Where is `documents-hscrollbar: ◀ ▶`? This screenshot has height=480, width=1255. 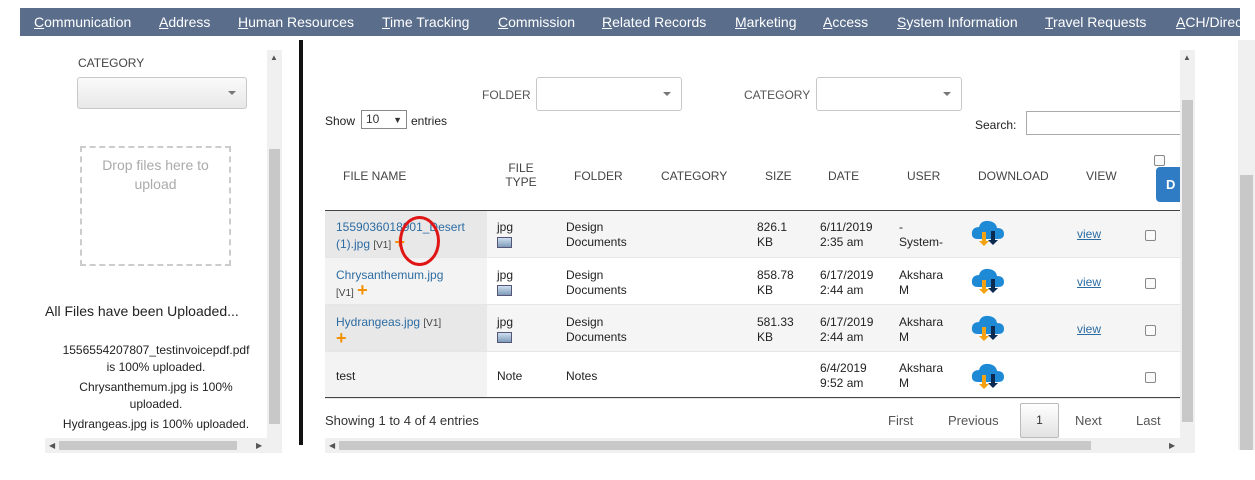
documents-hscrollbar: ◀ ▶ is located at coordinates (760, 445).